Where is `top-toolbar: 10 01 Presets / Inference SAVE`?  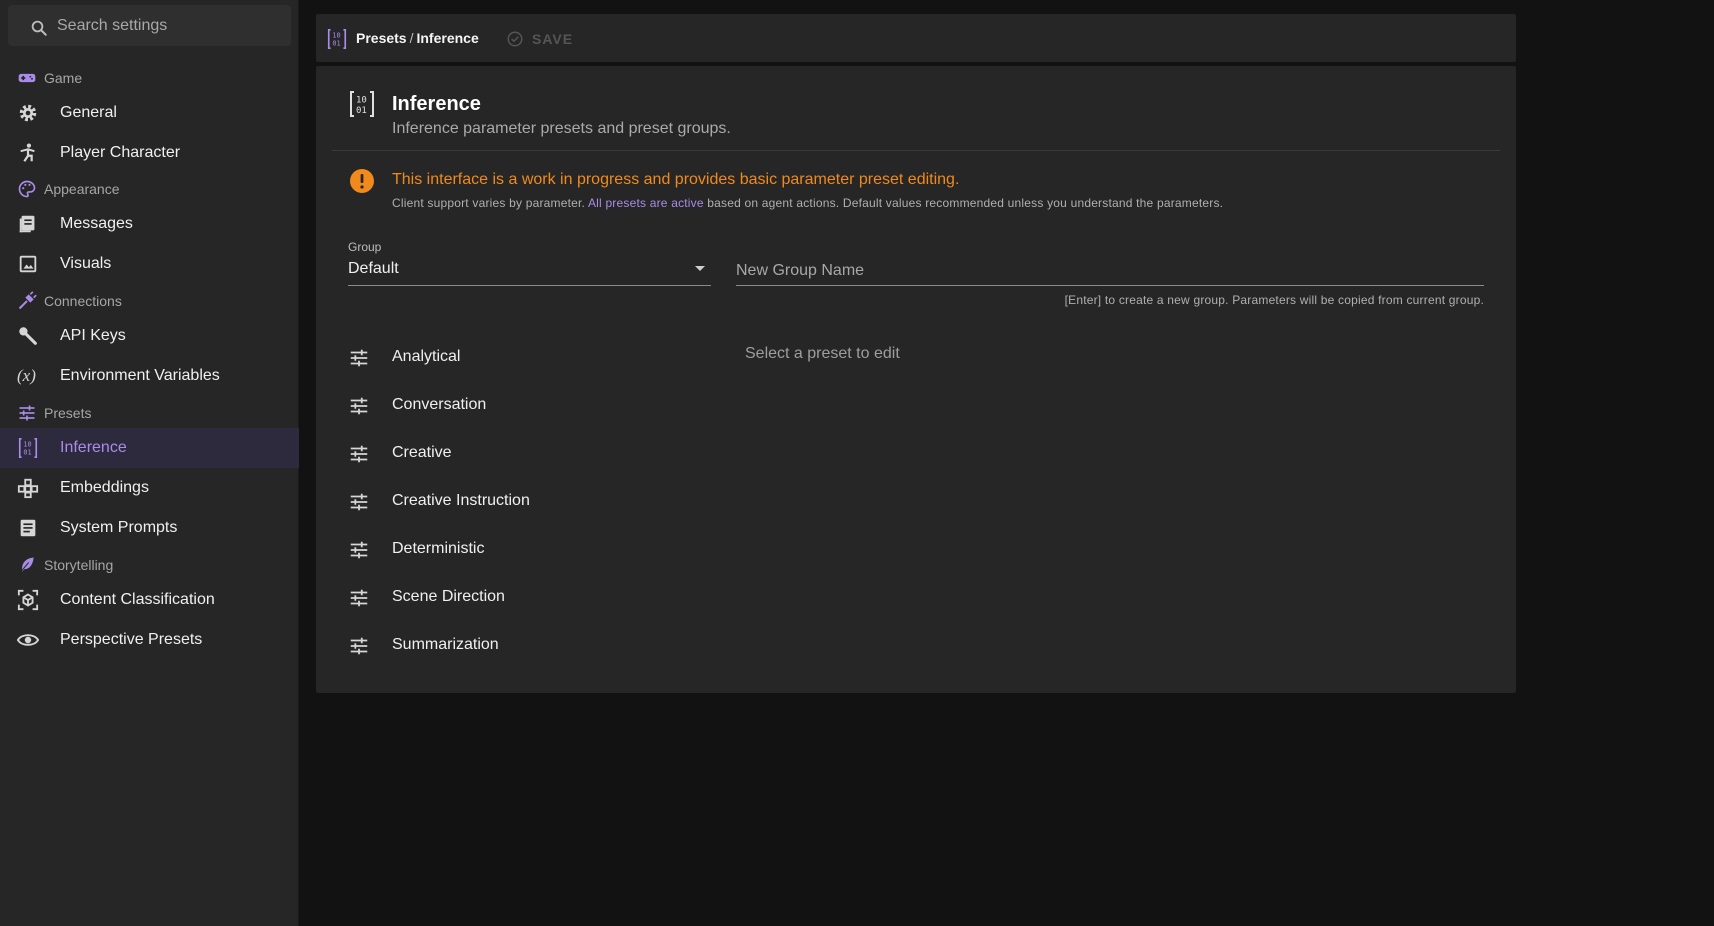
top-toolbar: 10 01 Presets / Inference SAVE is located at coordinates (916, 38).